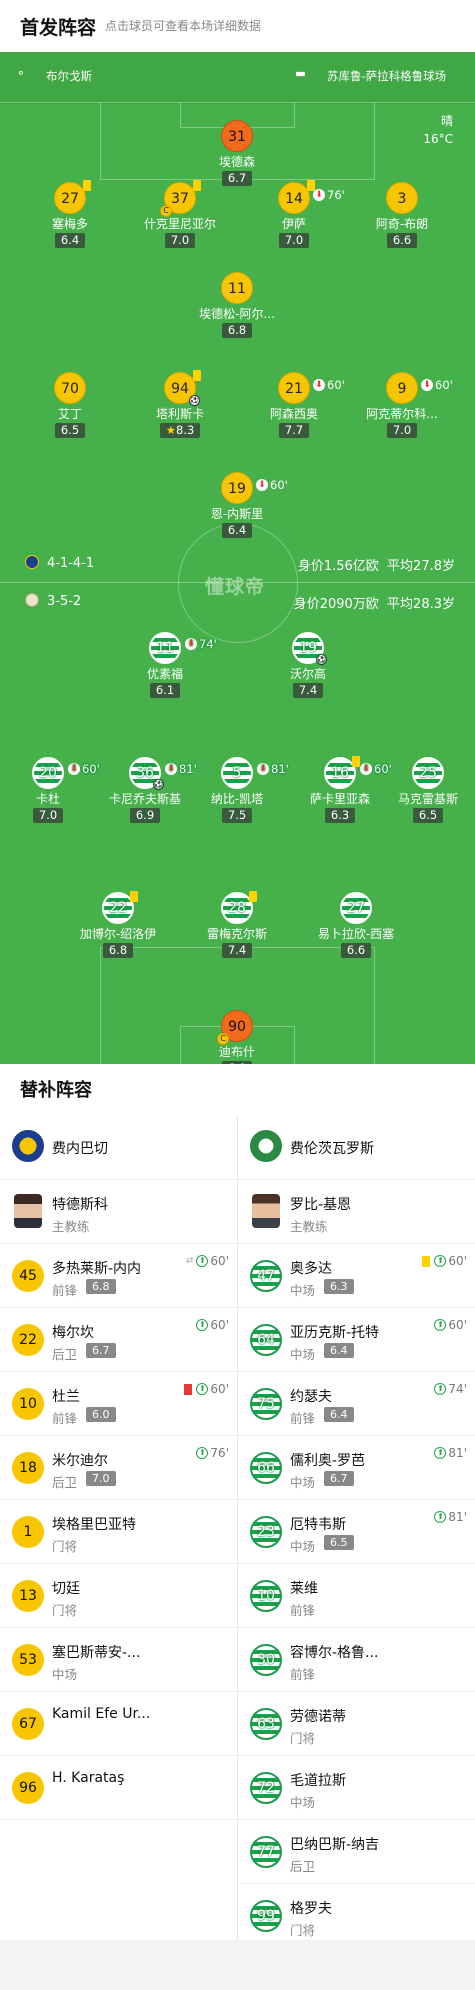 The height and width of the screenshot is (1990, 475). What do you see at coordinates (118, 1148) in the screenshot?
I see `home-team-row: 费内巴切` at bounding box center [118, 1148].